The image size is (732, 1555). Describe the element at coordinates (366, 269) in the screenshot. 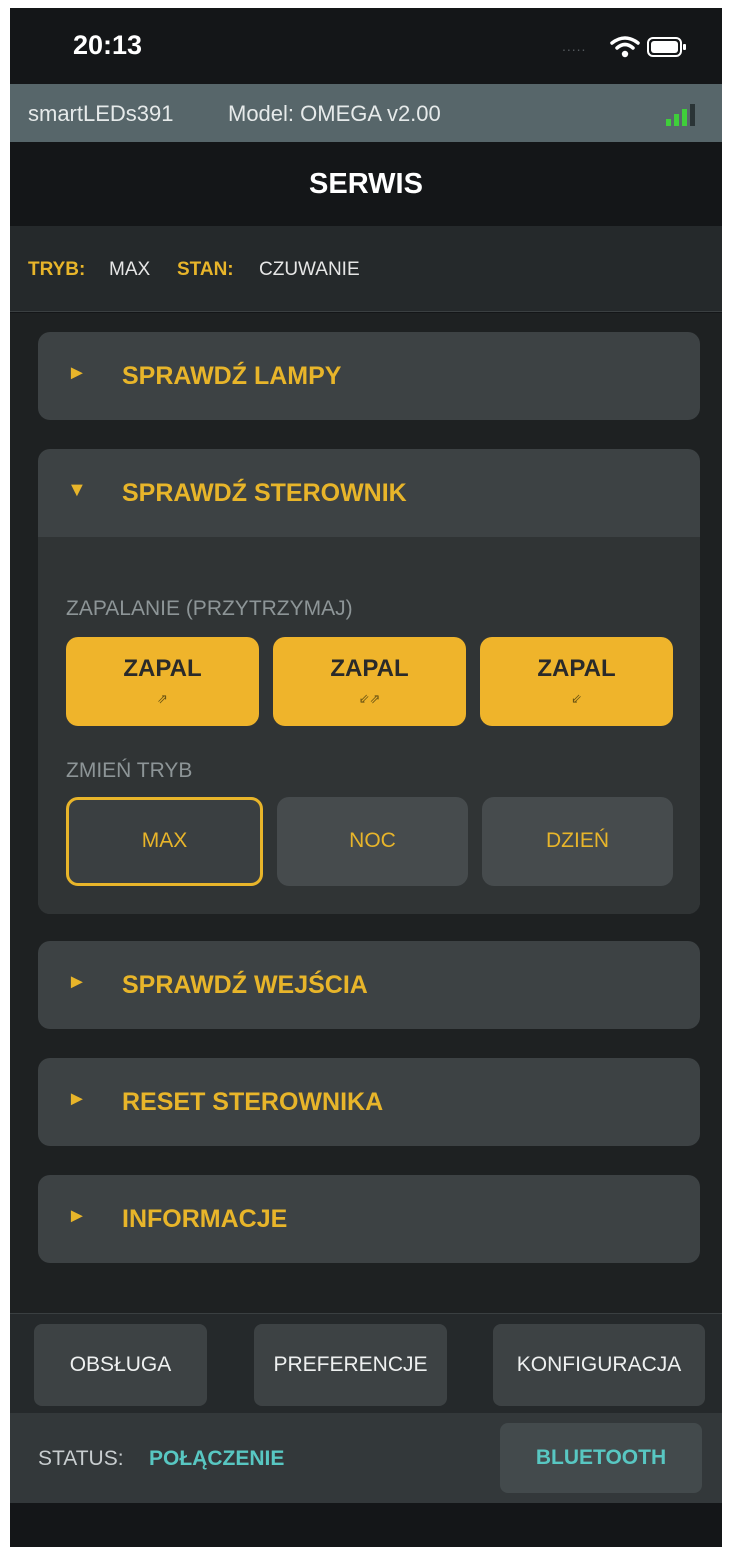

I see `mode-status-bar: TRYB: MAX STAN: CZUWANIE` at that location.